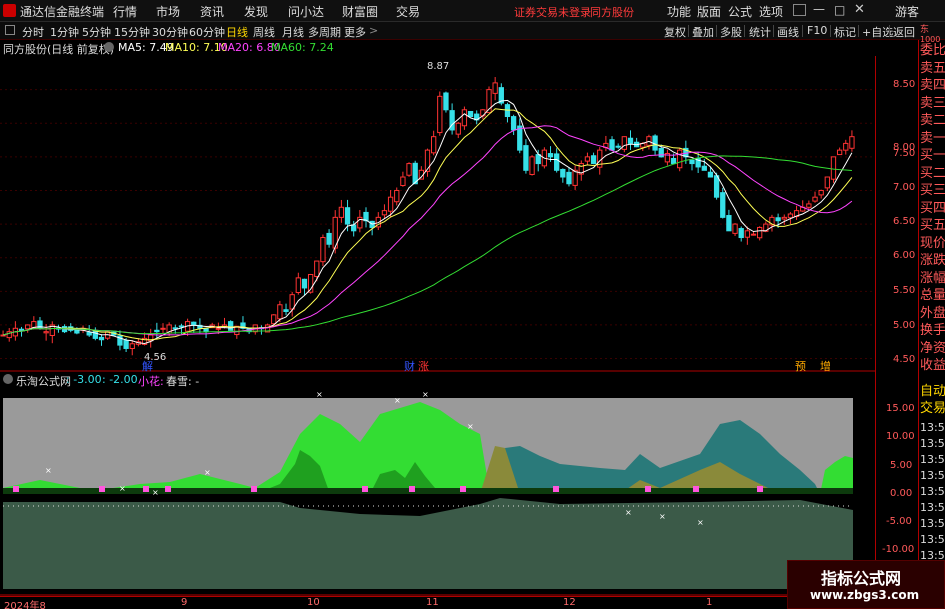 Image resolution: width=945 pixels, height=609 pixels. Describe the element at coordinates (64, 32) in the screenshot. I see `period-1min: 1分钟` at that location.